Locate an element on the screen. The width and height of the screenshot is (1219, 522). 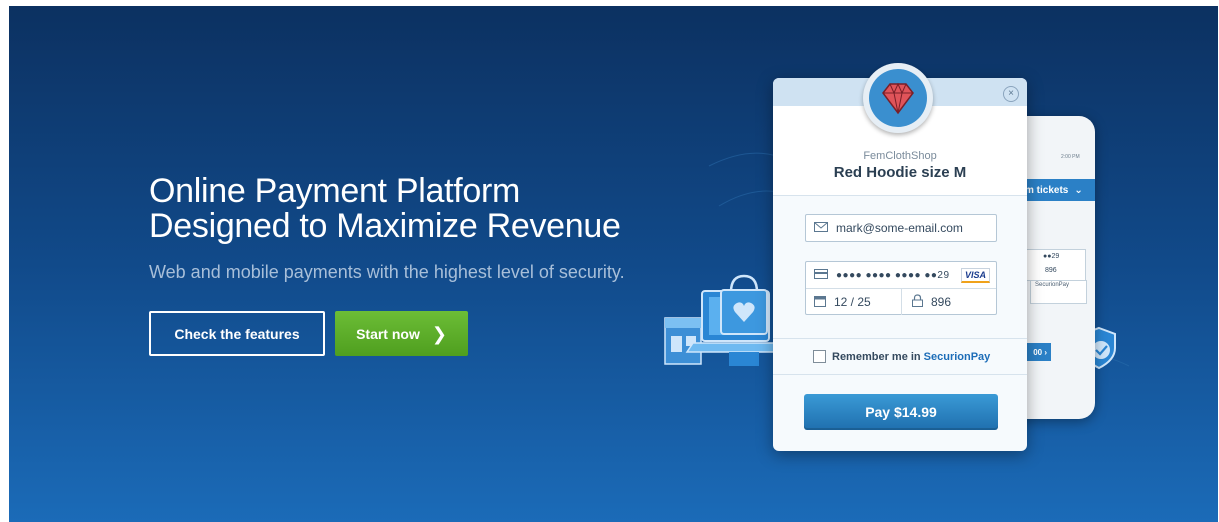
store-icon is located at coordinates (683, 341).